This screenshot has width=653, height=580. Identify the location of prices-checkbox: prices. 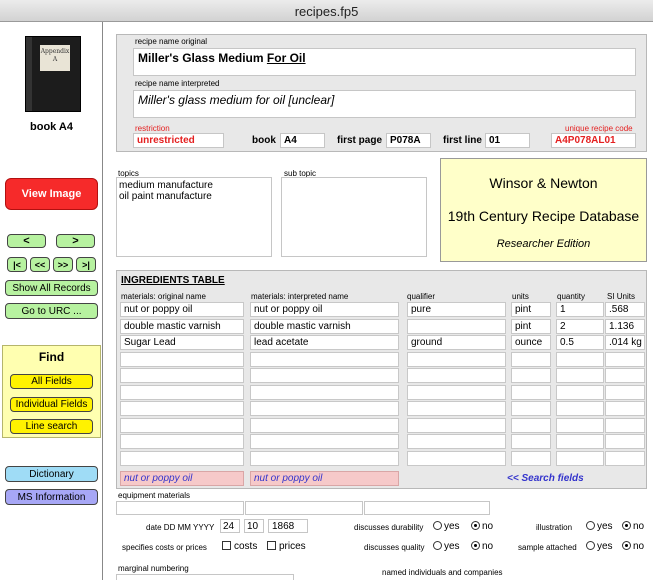
(286, 546).